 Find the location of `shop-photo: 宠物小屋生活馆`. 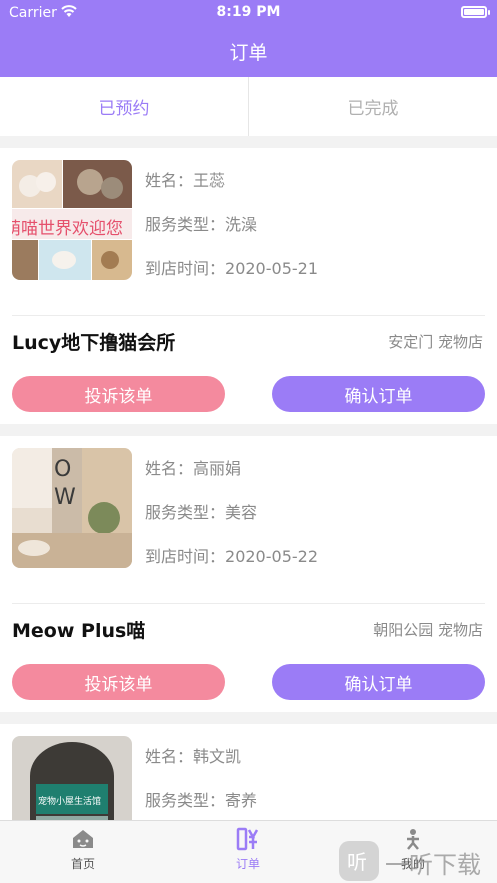

shop-photo: 宠物小屋生活馆 is located at coordinates (72, 778).